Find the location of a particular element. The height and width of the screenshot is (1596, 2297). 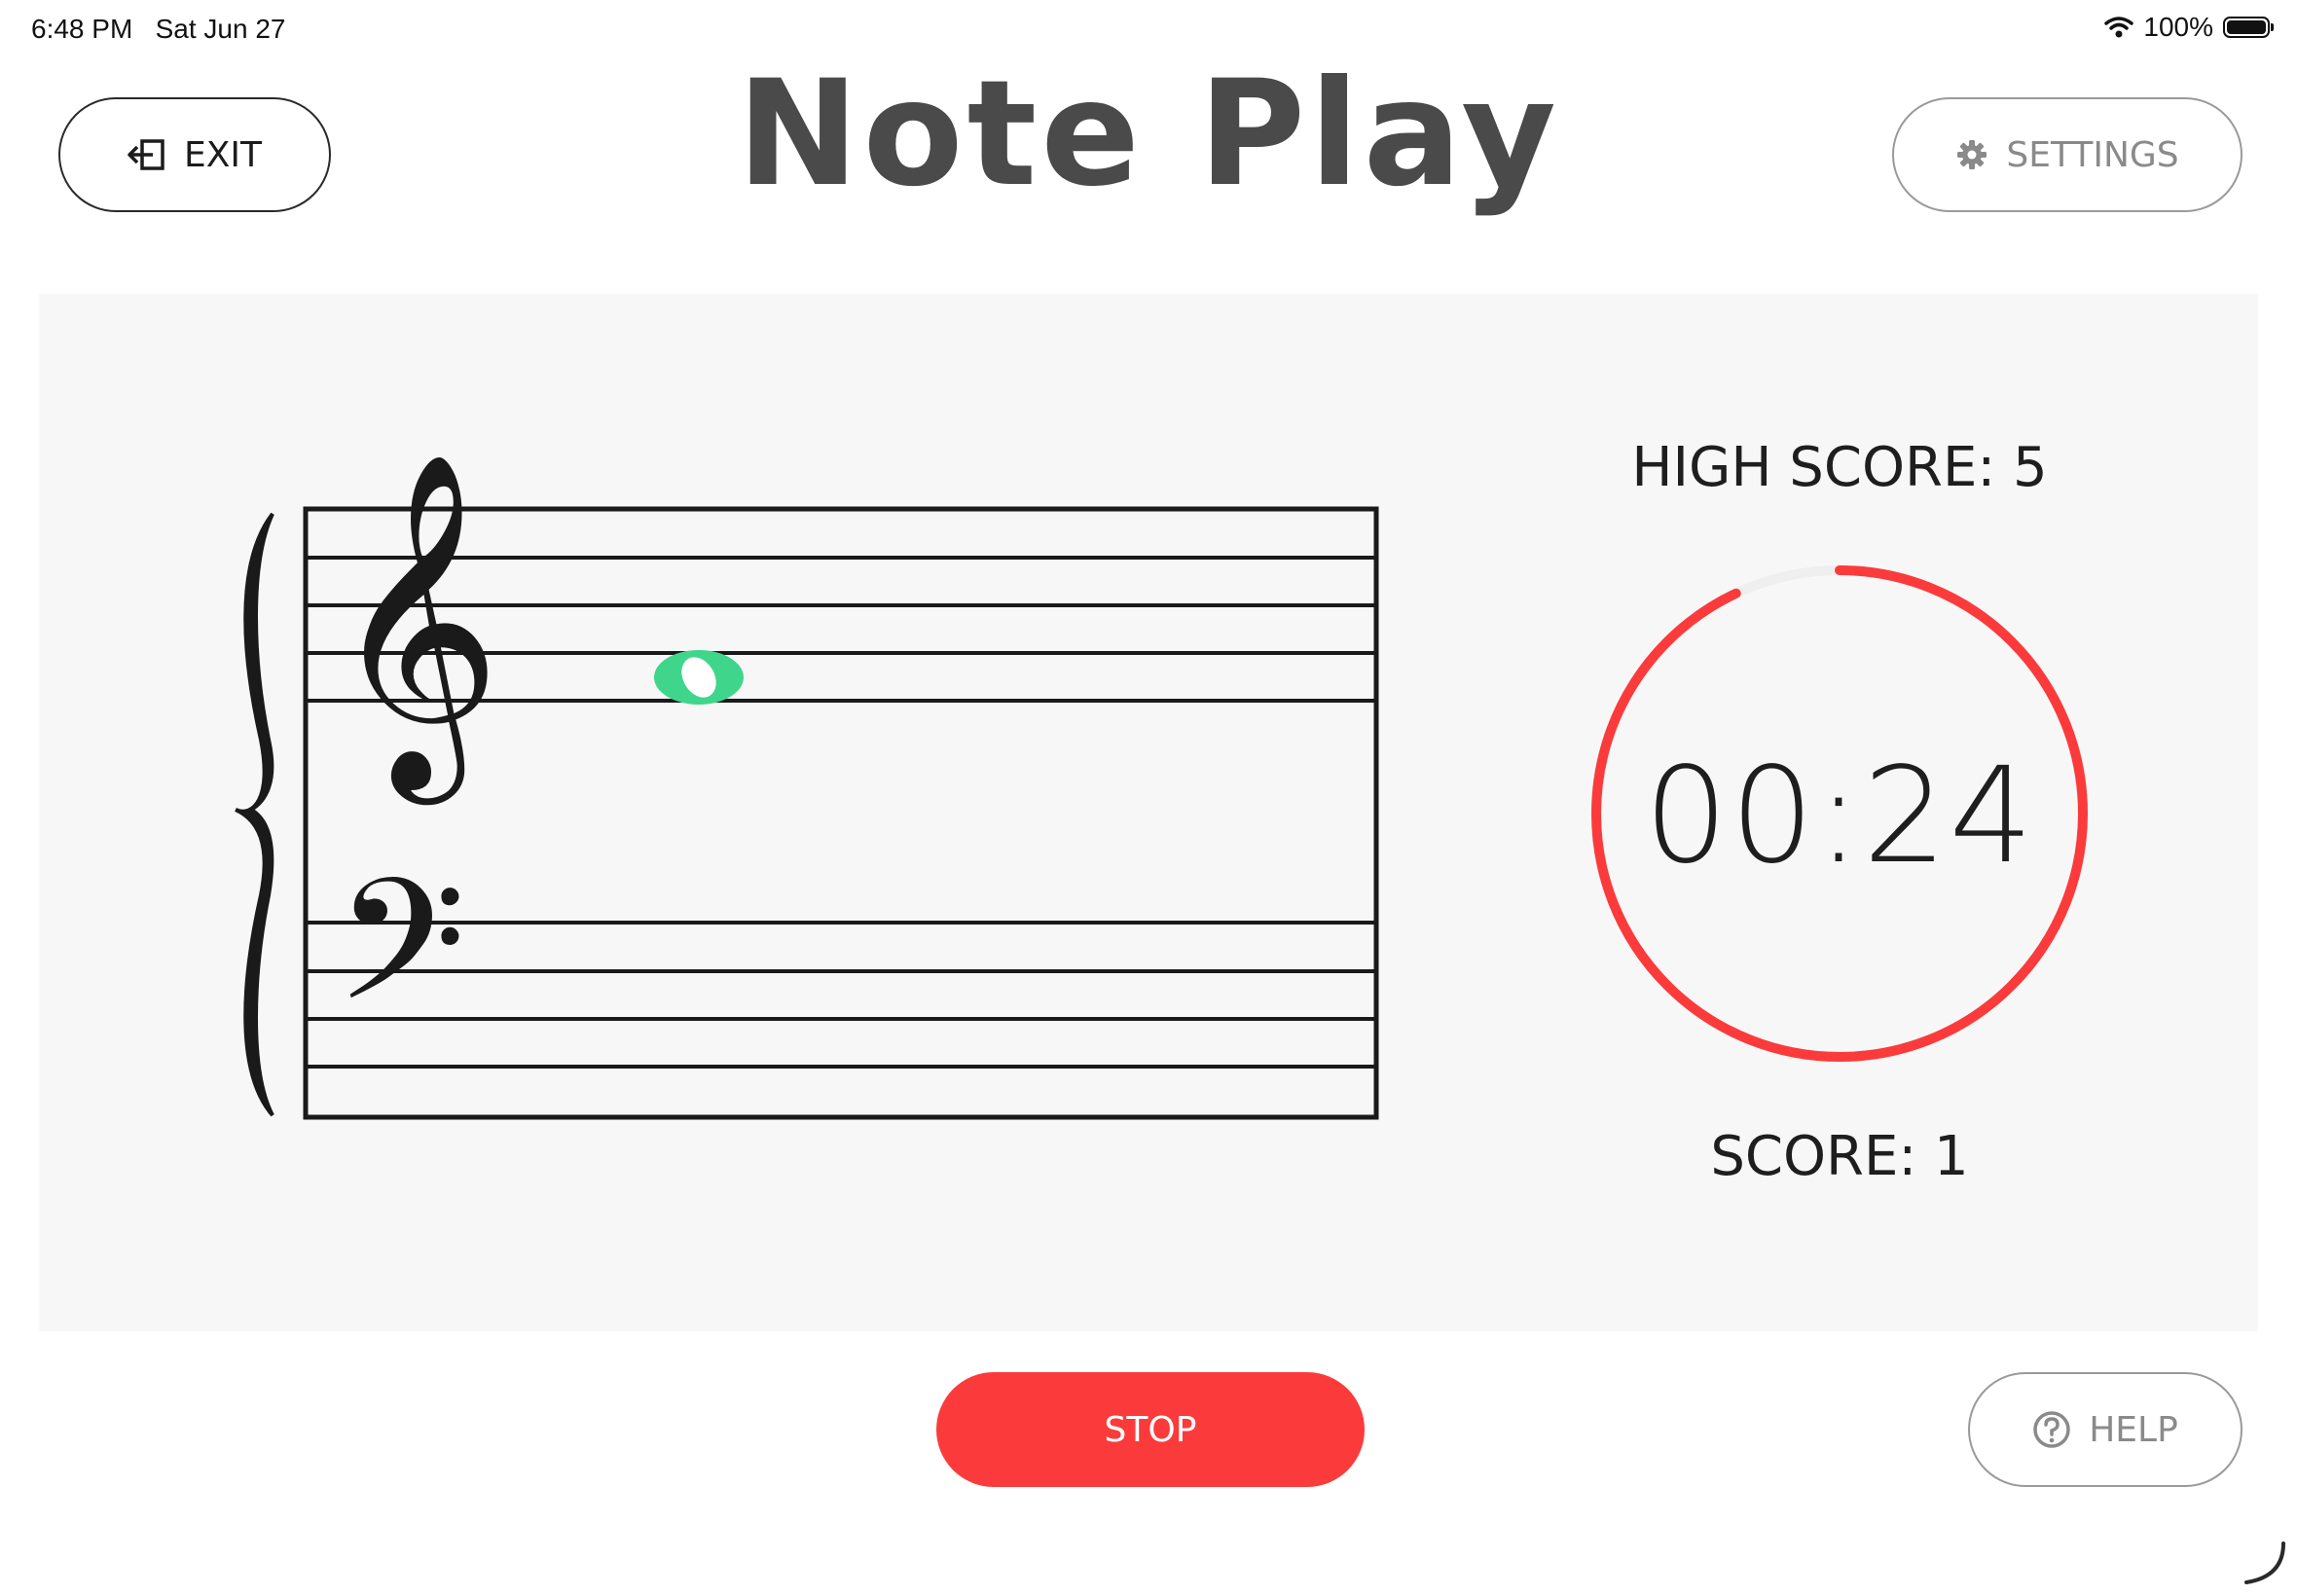

status-indicators: 100% is located at coordinates (2189, 27).